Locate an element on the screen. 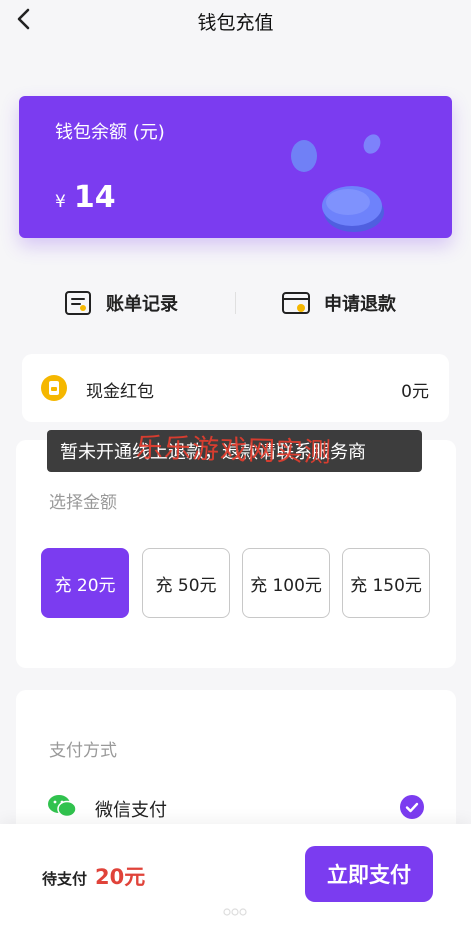 The height and width of the screenshot is (926, 471). refund-card-icon is located at coordinates (296, 303).